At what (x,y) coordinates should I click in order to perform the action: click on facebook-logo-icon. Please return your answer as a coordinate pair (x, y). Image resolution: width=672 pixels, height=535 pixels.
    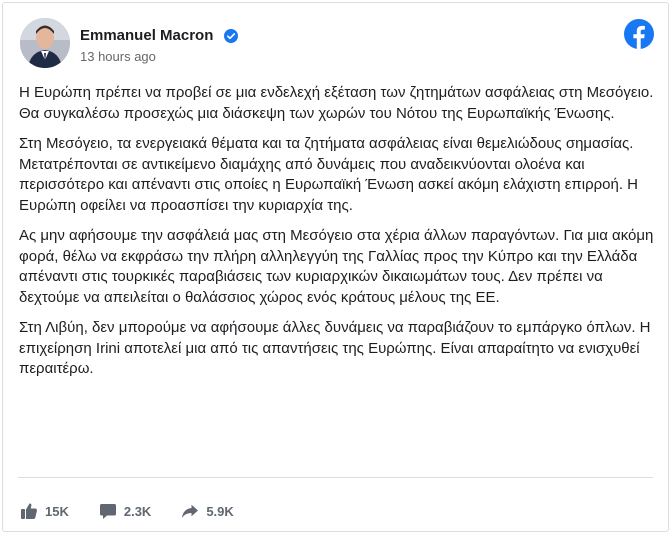
    Looking at the image, I should click on (639, 34).